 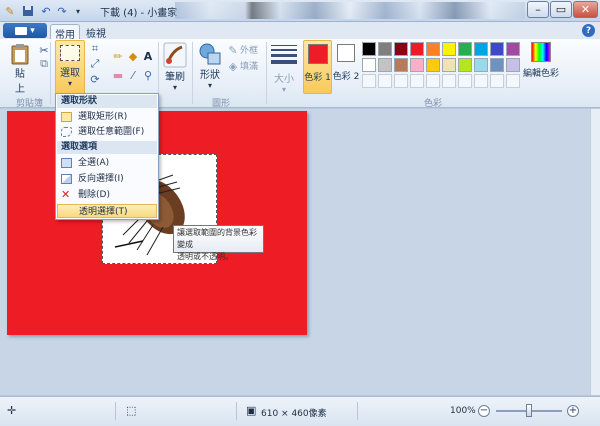 What do you see at coordinates (595, 252) in the screenshot?
I see `vertical-scrollbar` at bounding box center [595, 252].